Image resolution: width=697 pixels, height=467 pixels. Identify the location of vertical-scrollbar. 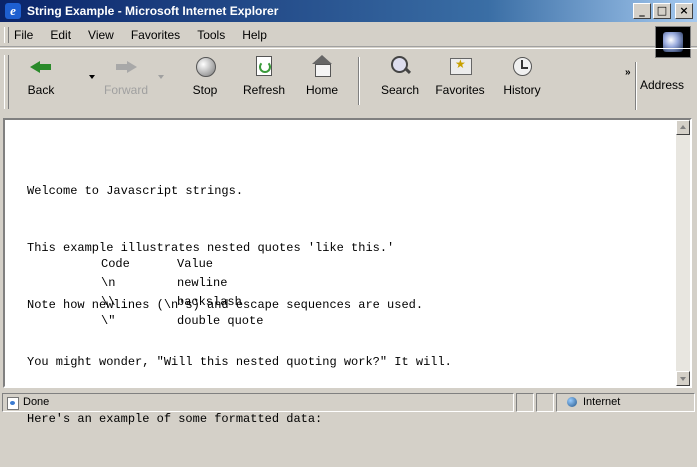
(683, 253).